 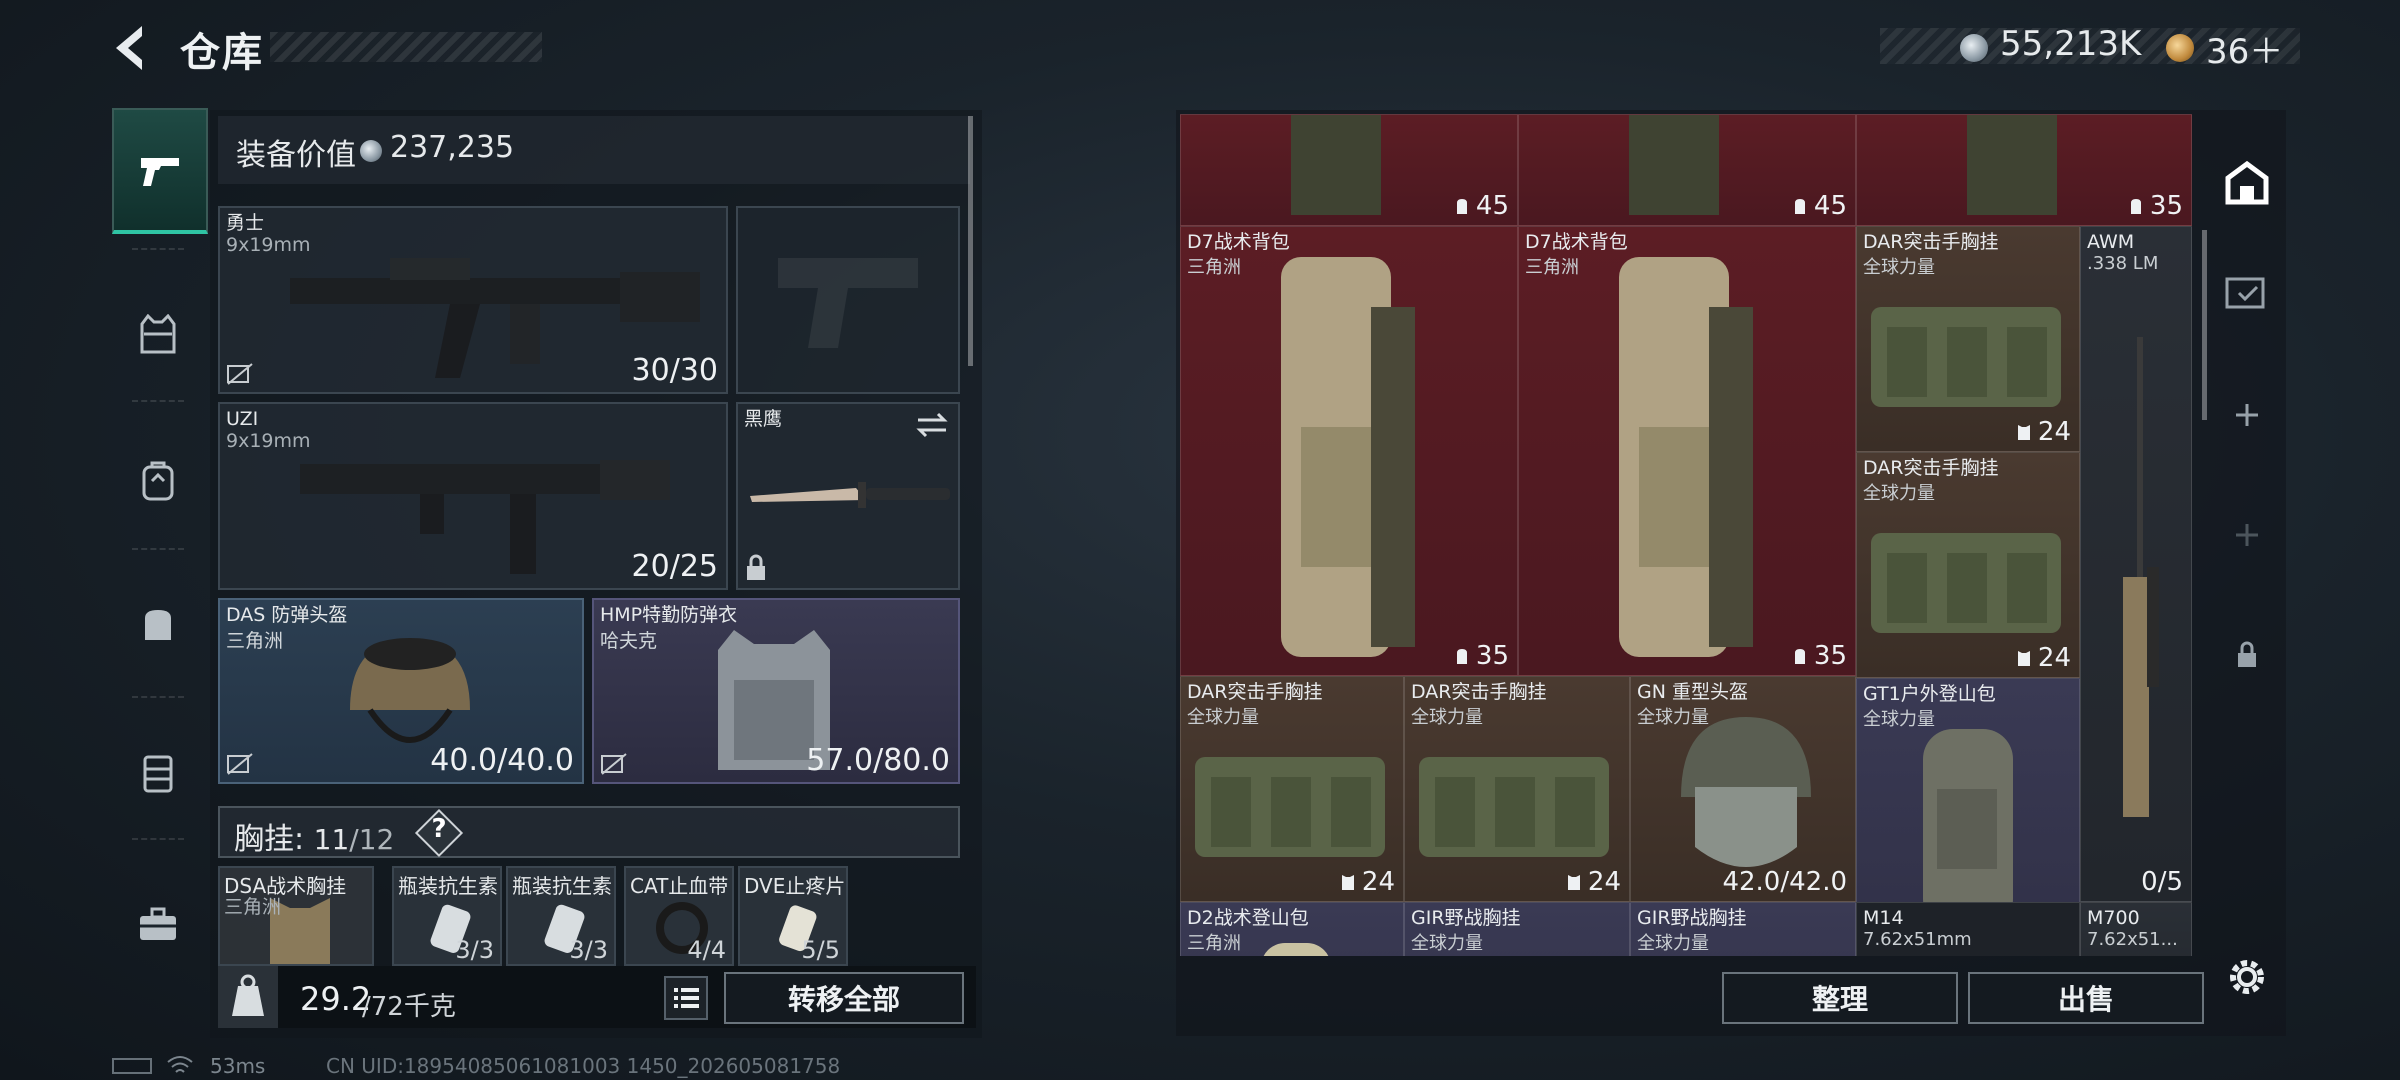 I want to click on chest-item: CAT止血带 4/4, so click(x=679, y=916).